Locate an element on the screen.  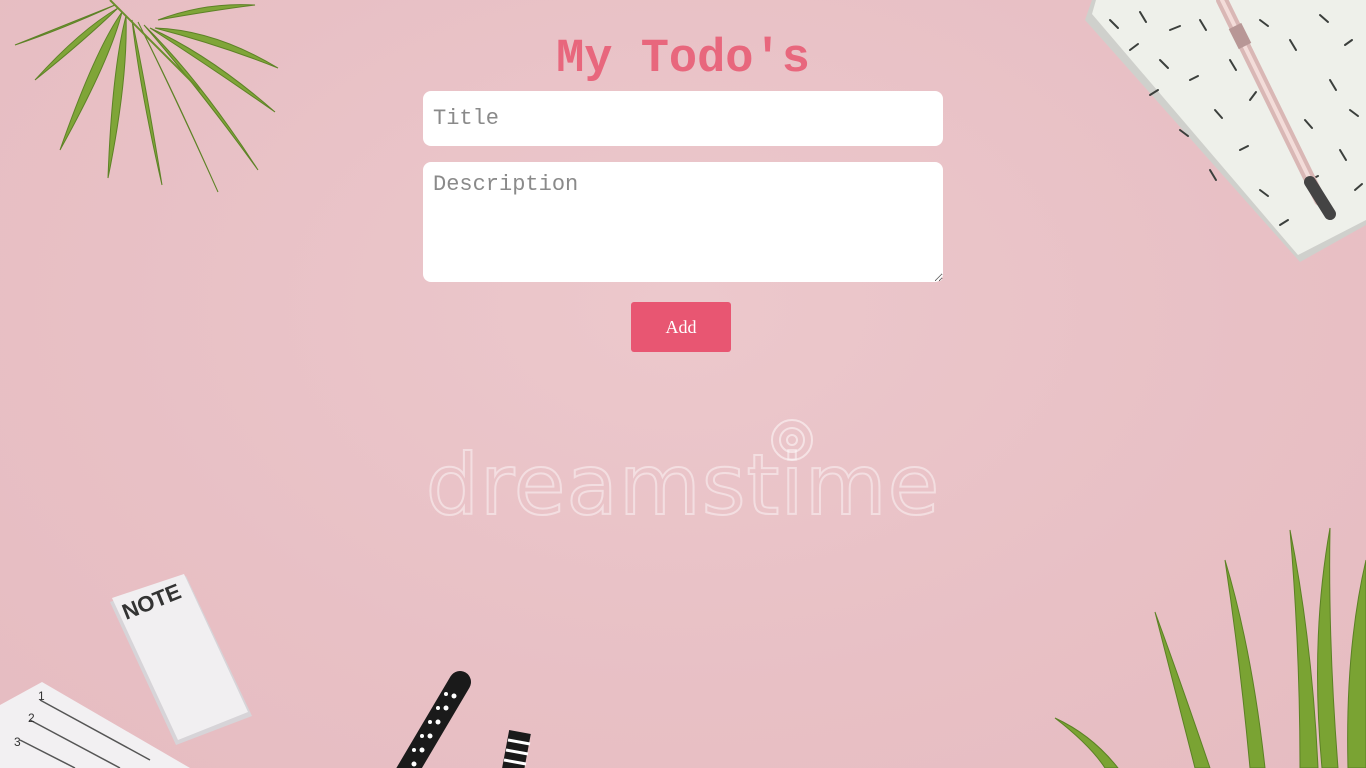
description-input is located at coordinates (683, 222).